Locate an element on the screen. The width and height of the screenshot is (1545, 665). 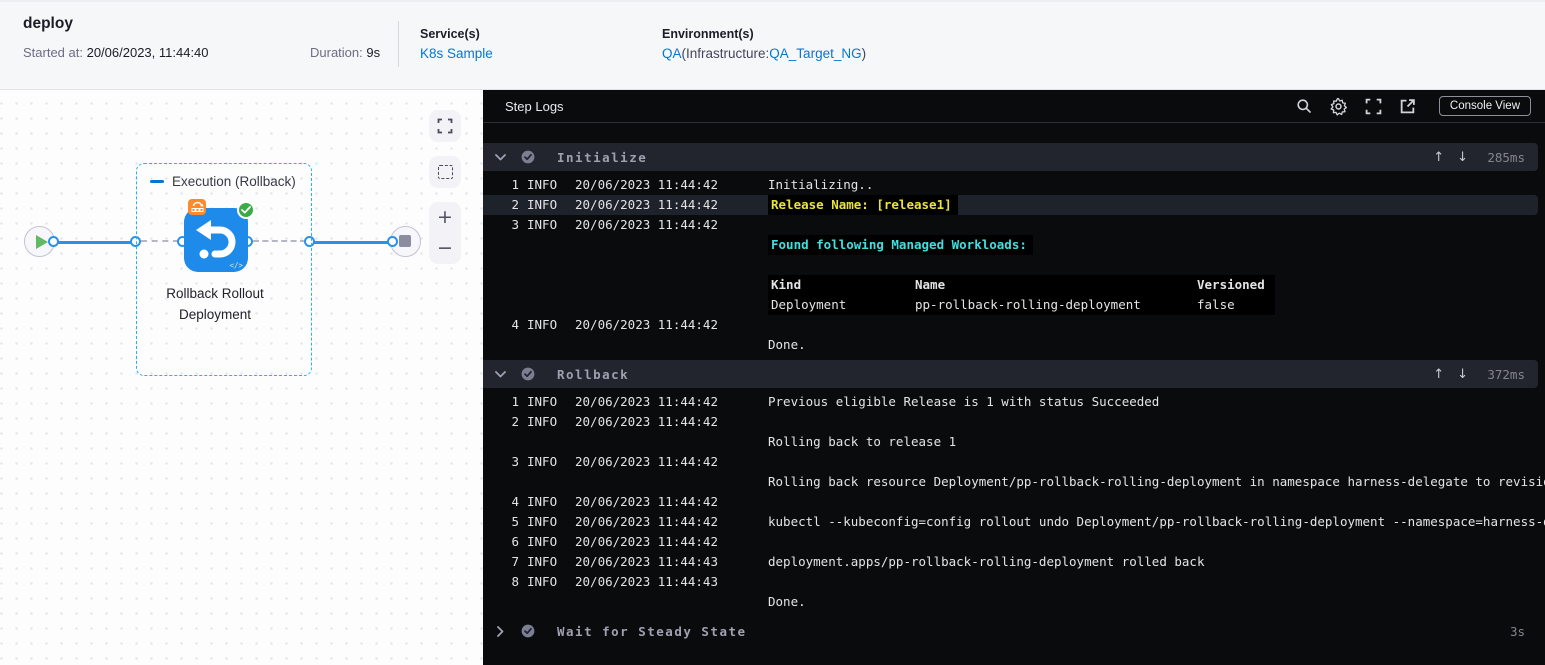
log-row: 2 INFO 20/06/2023 11:44:42 is located at coordinates (1014, 422).